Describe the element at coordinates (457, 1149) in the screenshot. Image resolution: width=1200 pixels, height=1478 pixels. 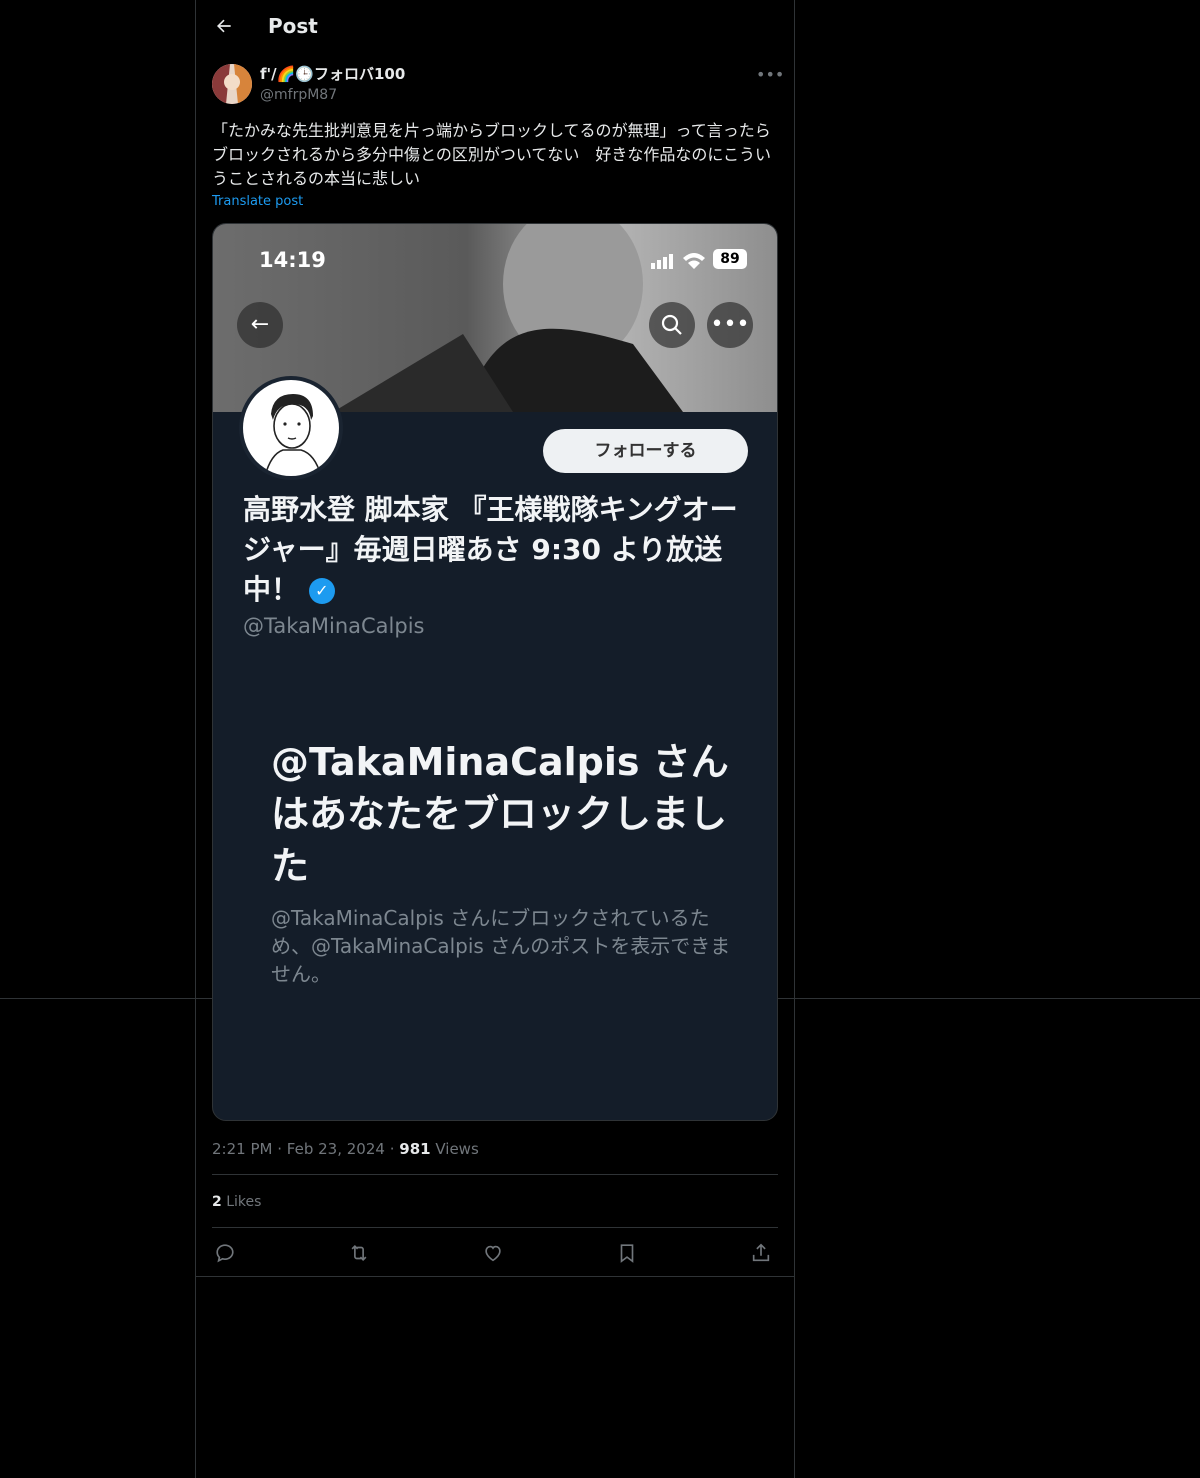
I see `views-label: Views` at that location.